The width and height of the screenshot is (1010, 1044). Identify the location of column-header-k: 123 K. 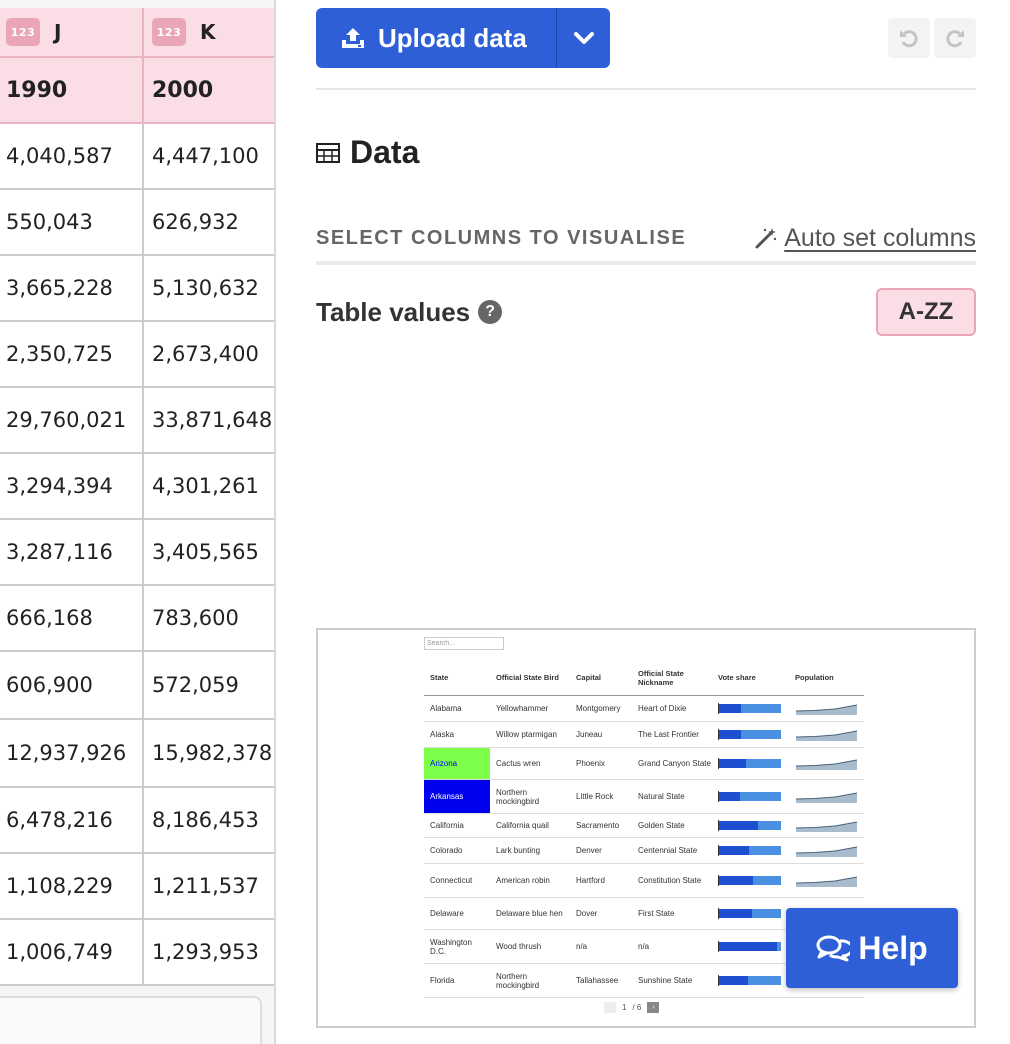
(209, 33).